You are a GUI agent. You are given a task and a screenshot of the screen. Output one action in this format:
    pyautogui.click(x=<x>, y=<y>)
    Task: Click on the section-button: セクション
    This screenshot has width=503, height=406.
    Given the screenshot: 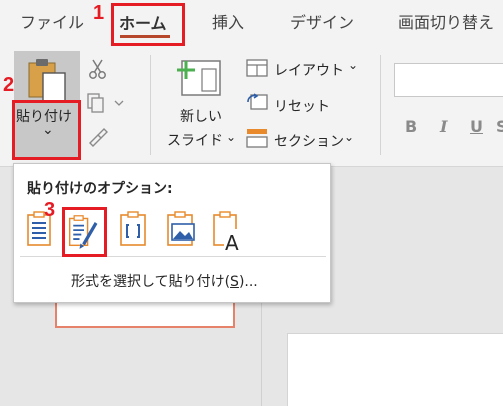 What is the action you would take?
    pyautogui.click(x=309, y=141)
    